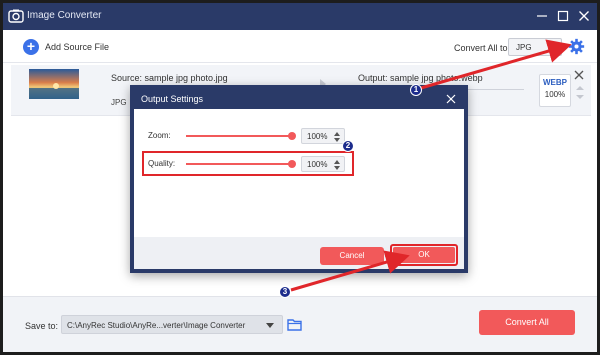 The image size is (600, 355). Describe the element at coordinates (159, 135) in the screenshot. I see `zoom-label: Zoom:` at that location.